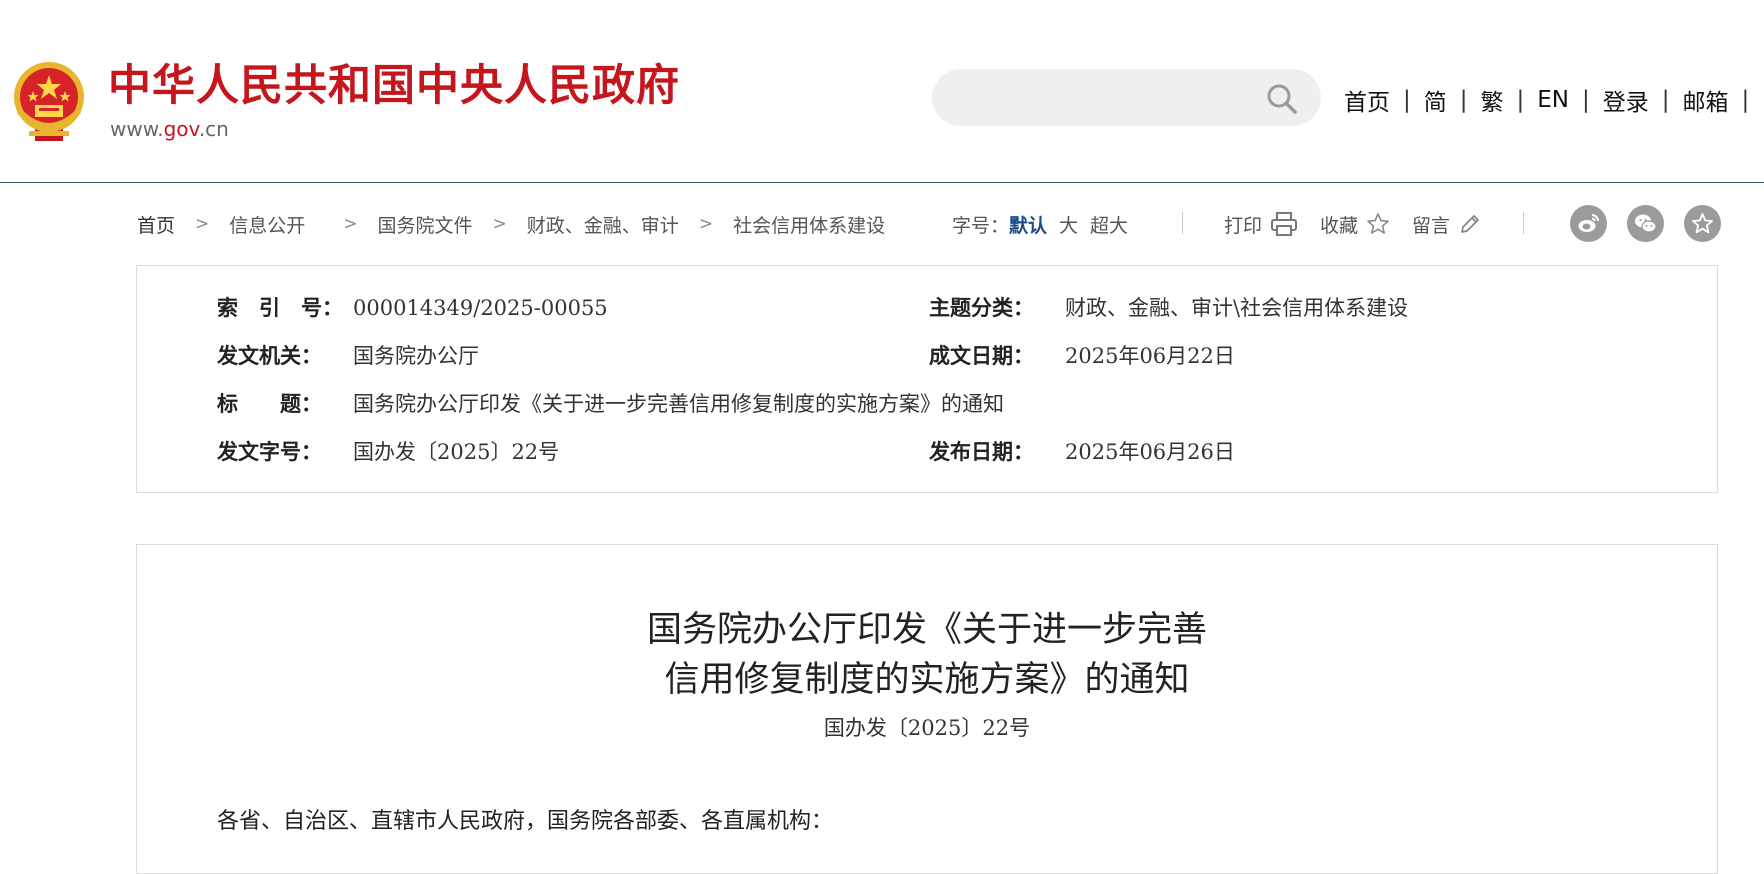  I want to click on favorite-button: 收藏, so click(1355, 224).